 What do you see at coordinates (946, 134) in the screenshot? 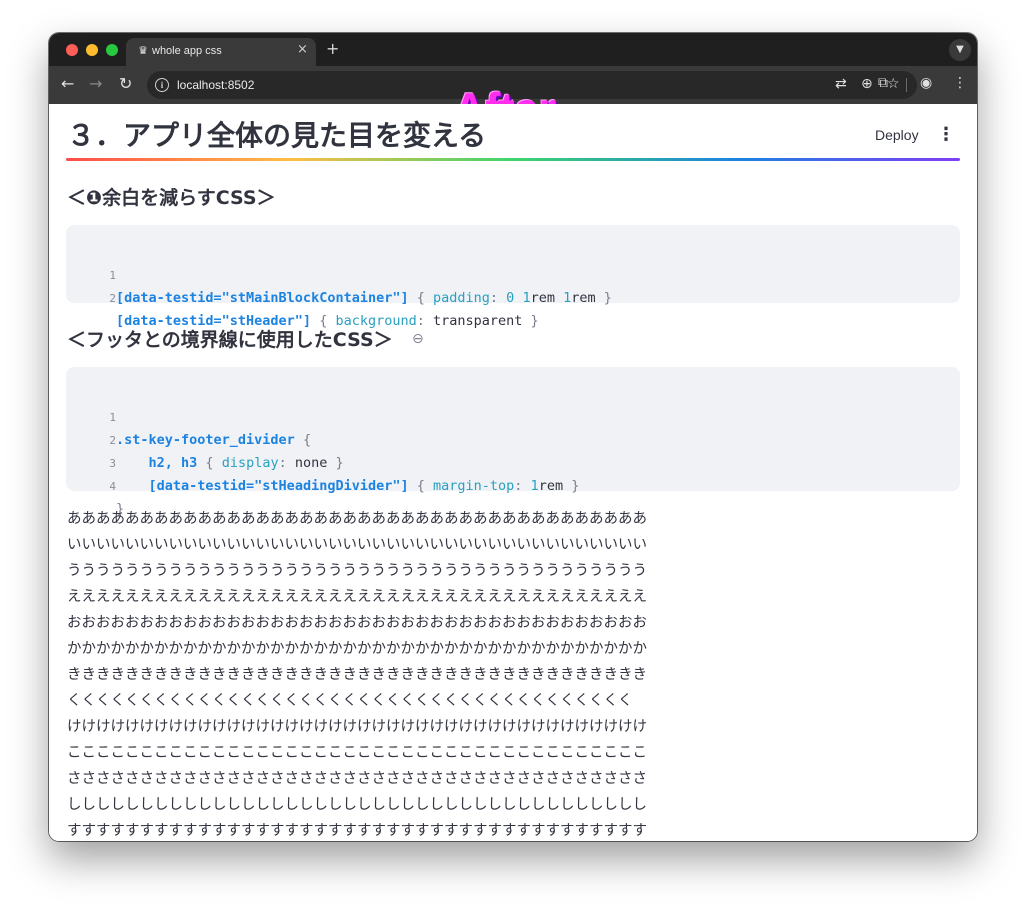
I see `main-menu-icon: ⋮` at bounding box center [946, 134].